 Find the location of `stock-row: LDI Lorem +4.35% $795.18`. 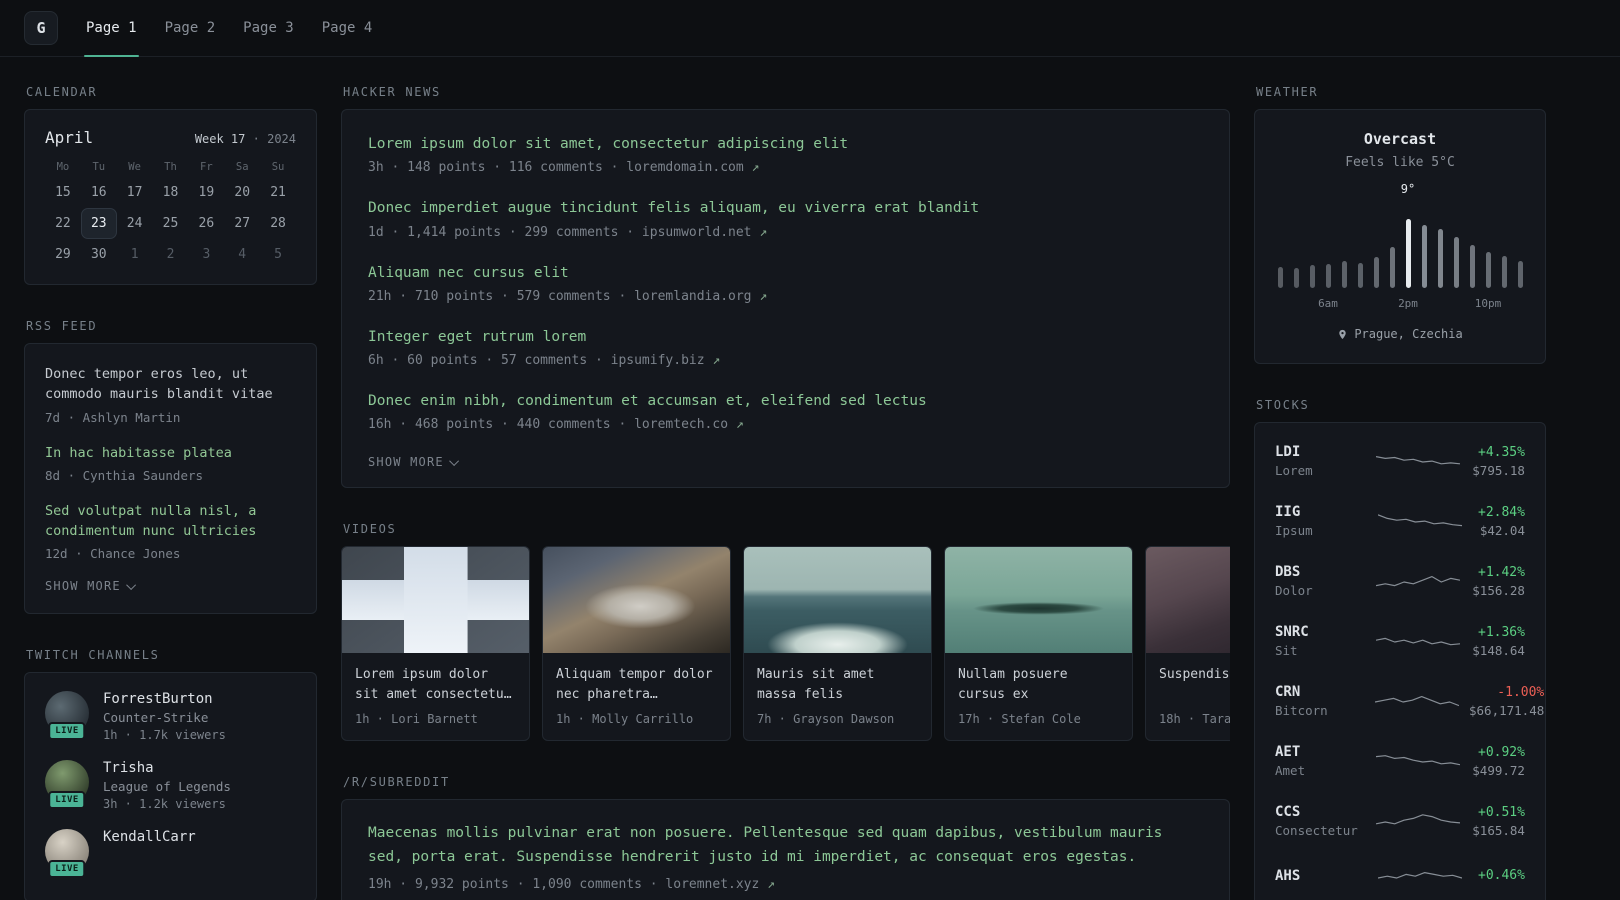

stock-row: LDI Lorem +4.35% $795.18 is located at coordinates (1400, 461).